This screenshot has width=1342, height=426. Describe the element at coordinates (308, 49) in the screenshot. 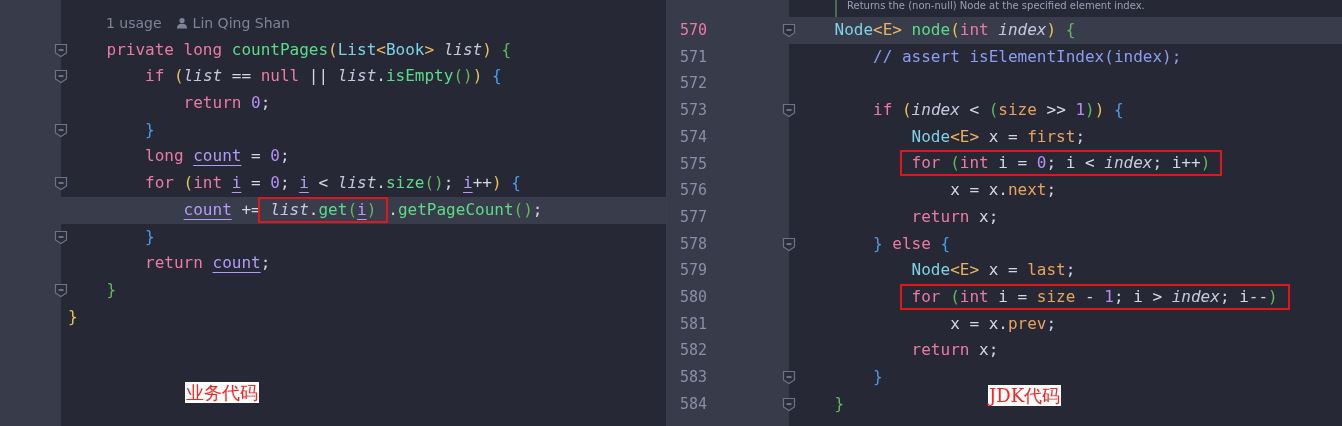

I see `code-line: private long countPages(List<Book> list) {` at that location.